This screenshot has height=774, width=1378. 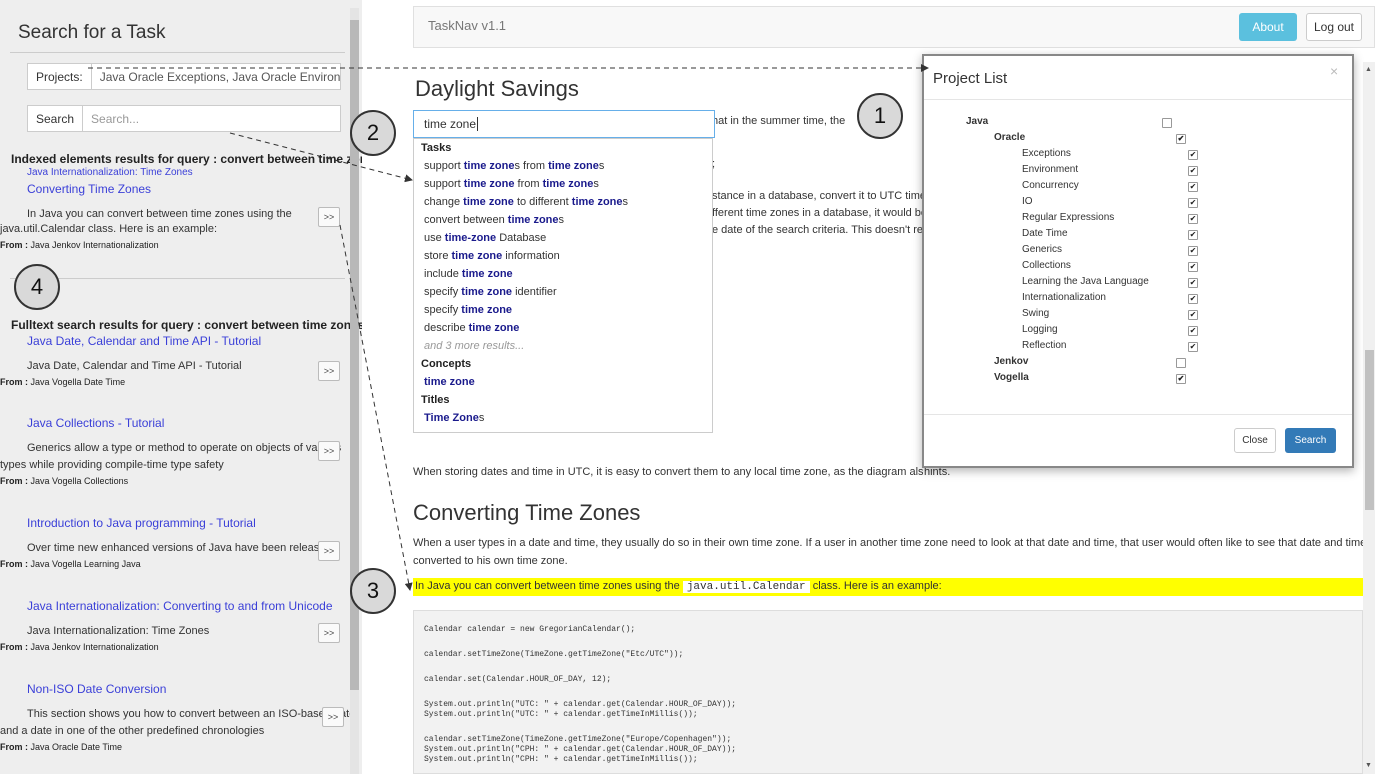 I want to click on callout-4: 4, so click(x=37, y=287).